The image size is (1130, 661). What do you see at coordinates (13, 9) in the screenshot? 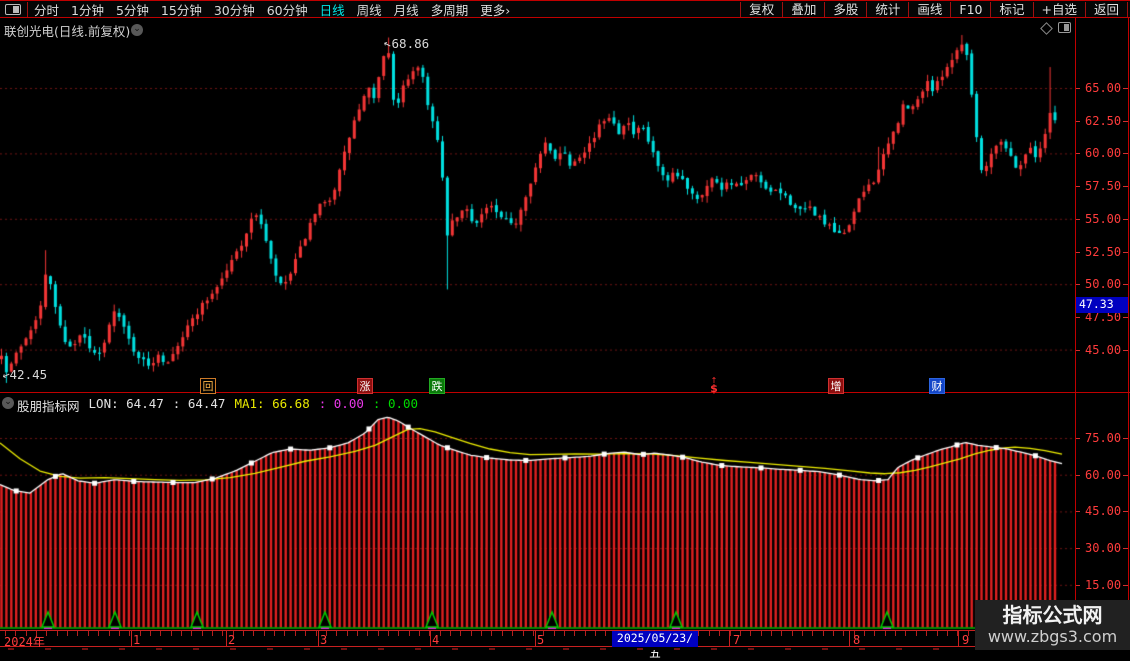
I see `window-layout-icon` at bounding box center [13, 9].